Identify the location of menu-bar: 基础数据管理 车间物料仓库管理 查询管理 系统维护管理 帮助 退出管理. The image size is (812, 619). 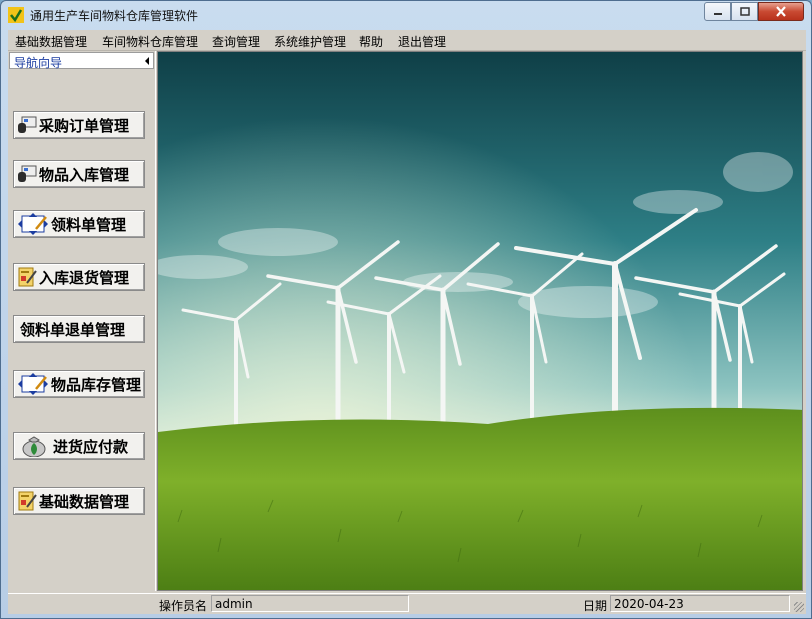
(407, 40).